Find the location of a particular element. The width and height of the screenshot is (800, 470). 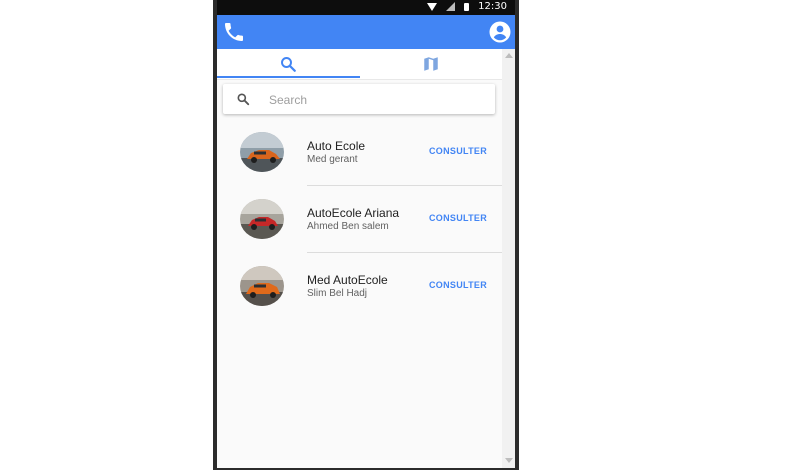

item-title: Med AutoEcole is located at coordinates (347, 280).